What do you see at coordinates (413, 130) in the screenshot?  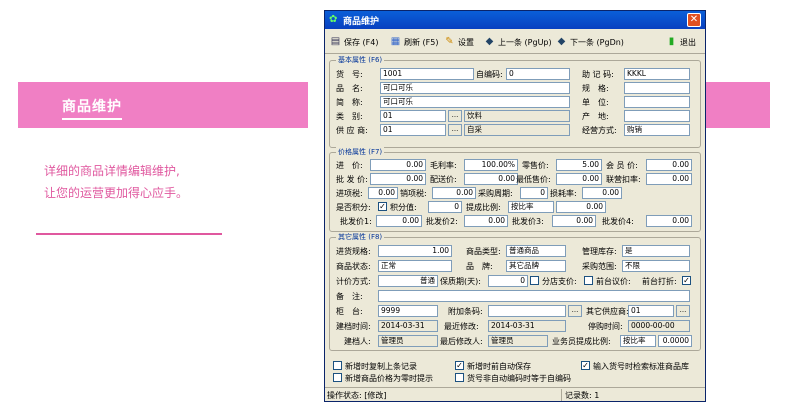 I see `supplier-field: 01` at bounding box center [413, 130].